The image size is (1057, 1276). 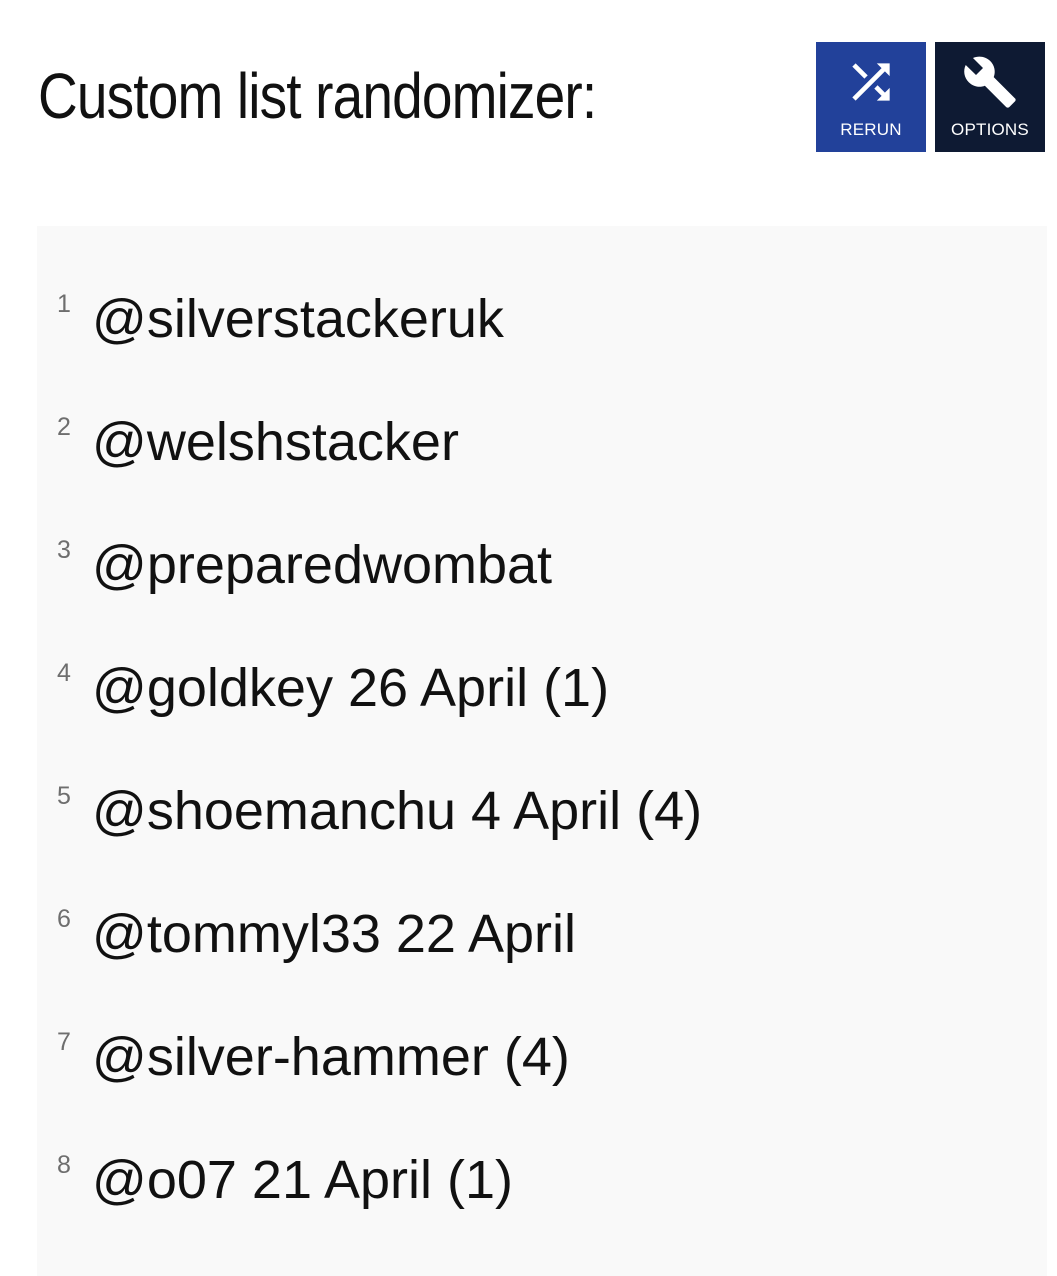 I want to click on item-text: @silverstackeruk, so click(x=298, y=319).